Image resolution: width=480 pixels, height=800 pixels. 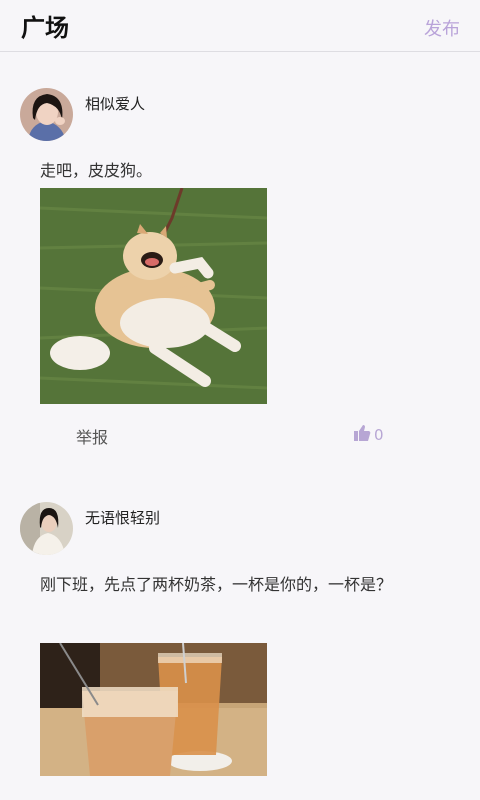 What do you see at coordinates (92, 436) in the screenshot?
I see `report-button: 举报` at bounding box center [92, 436].